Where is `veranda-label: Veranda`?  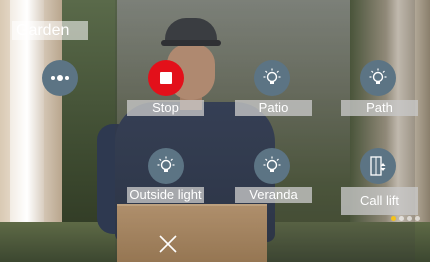 veranda-label: Veranda is located at coordinates (273, 195).